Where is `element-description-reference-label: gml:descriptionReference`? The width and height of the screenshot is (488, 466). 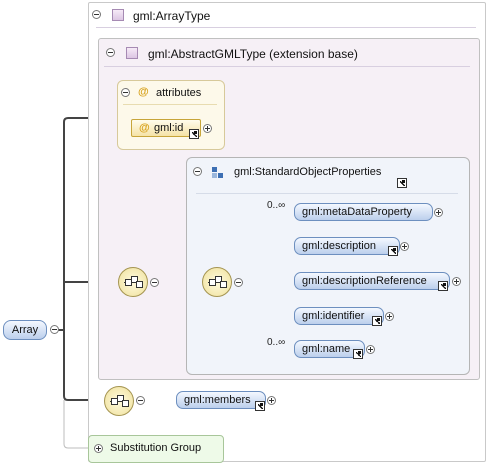
element-description-reference-label: gml:descriptionReference is located at coordinates (364, 281).